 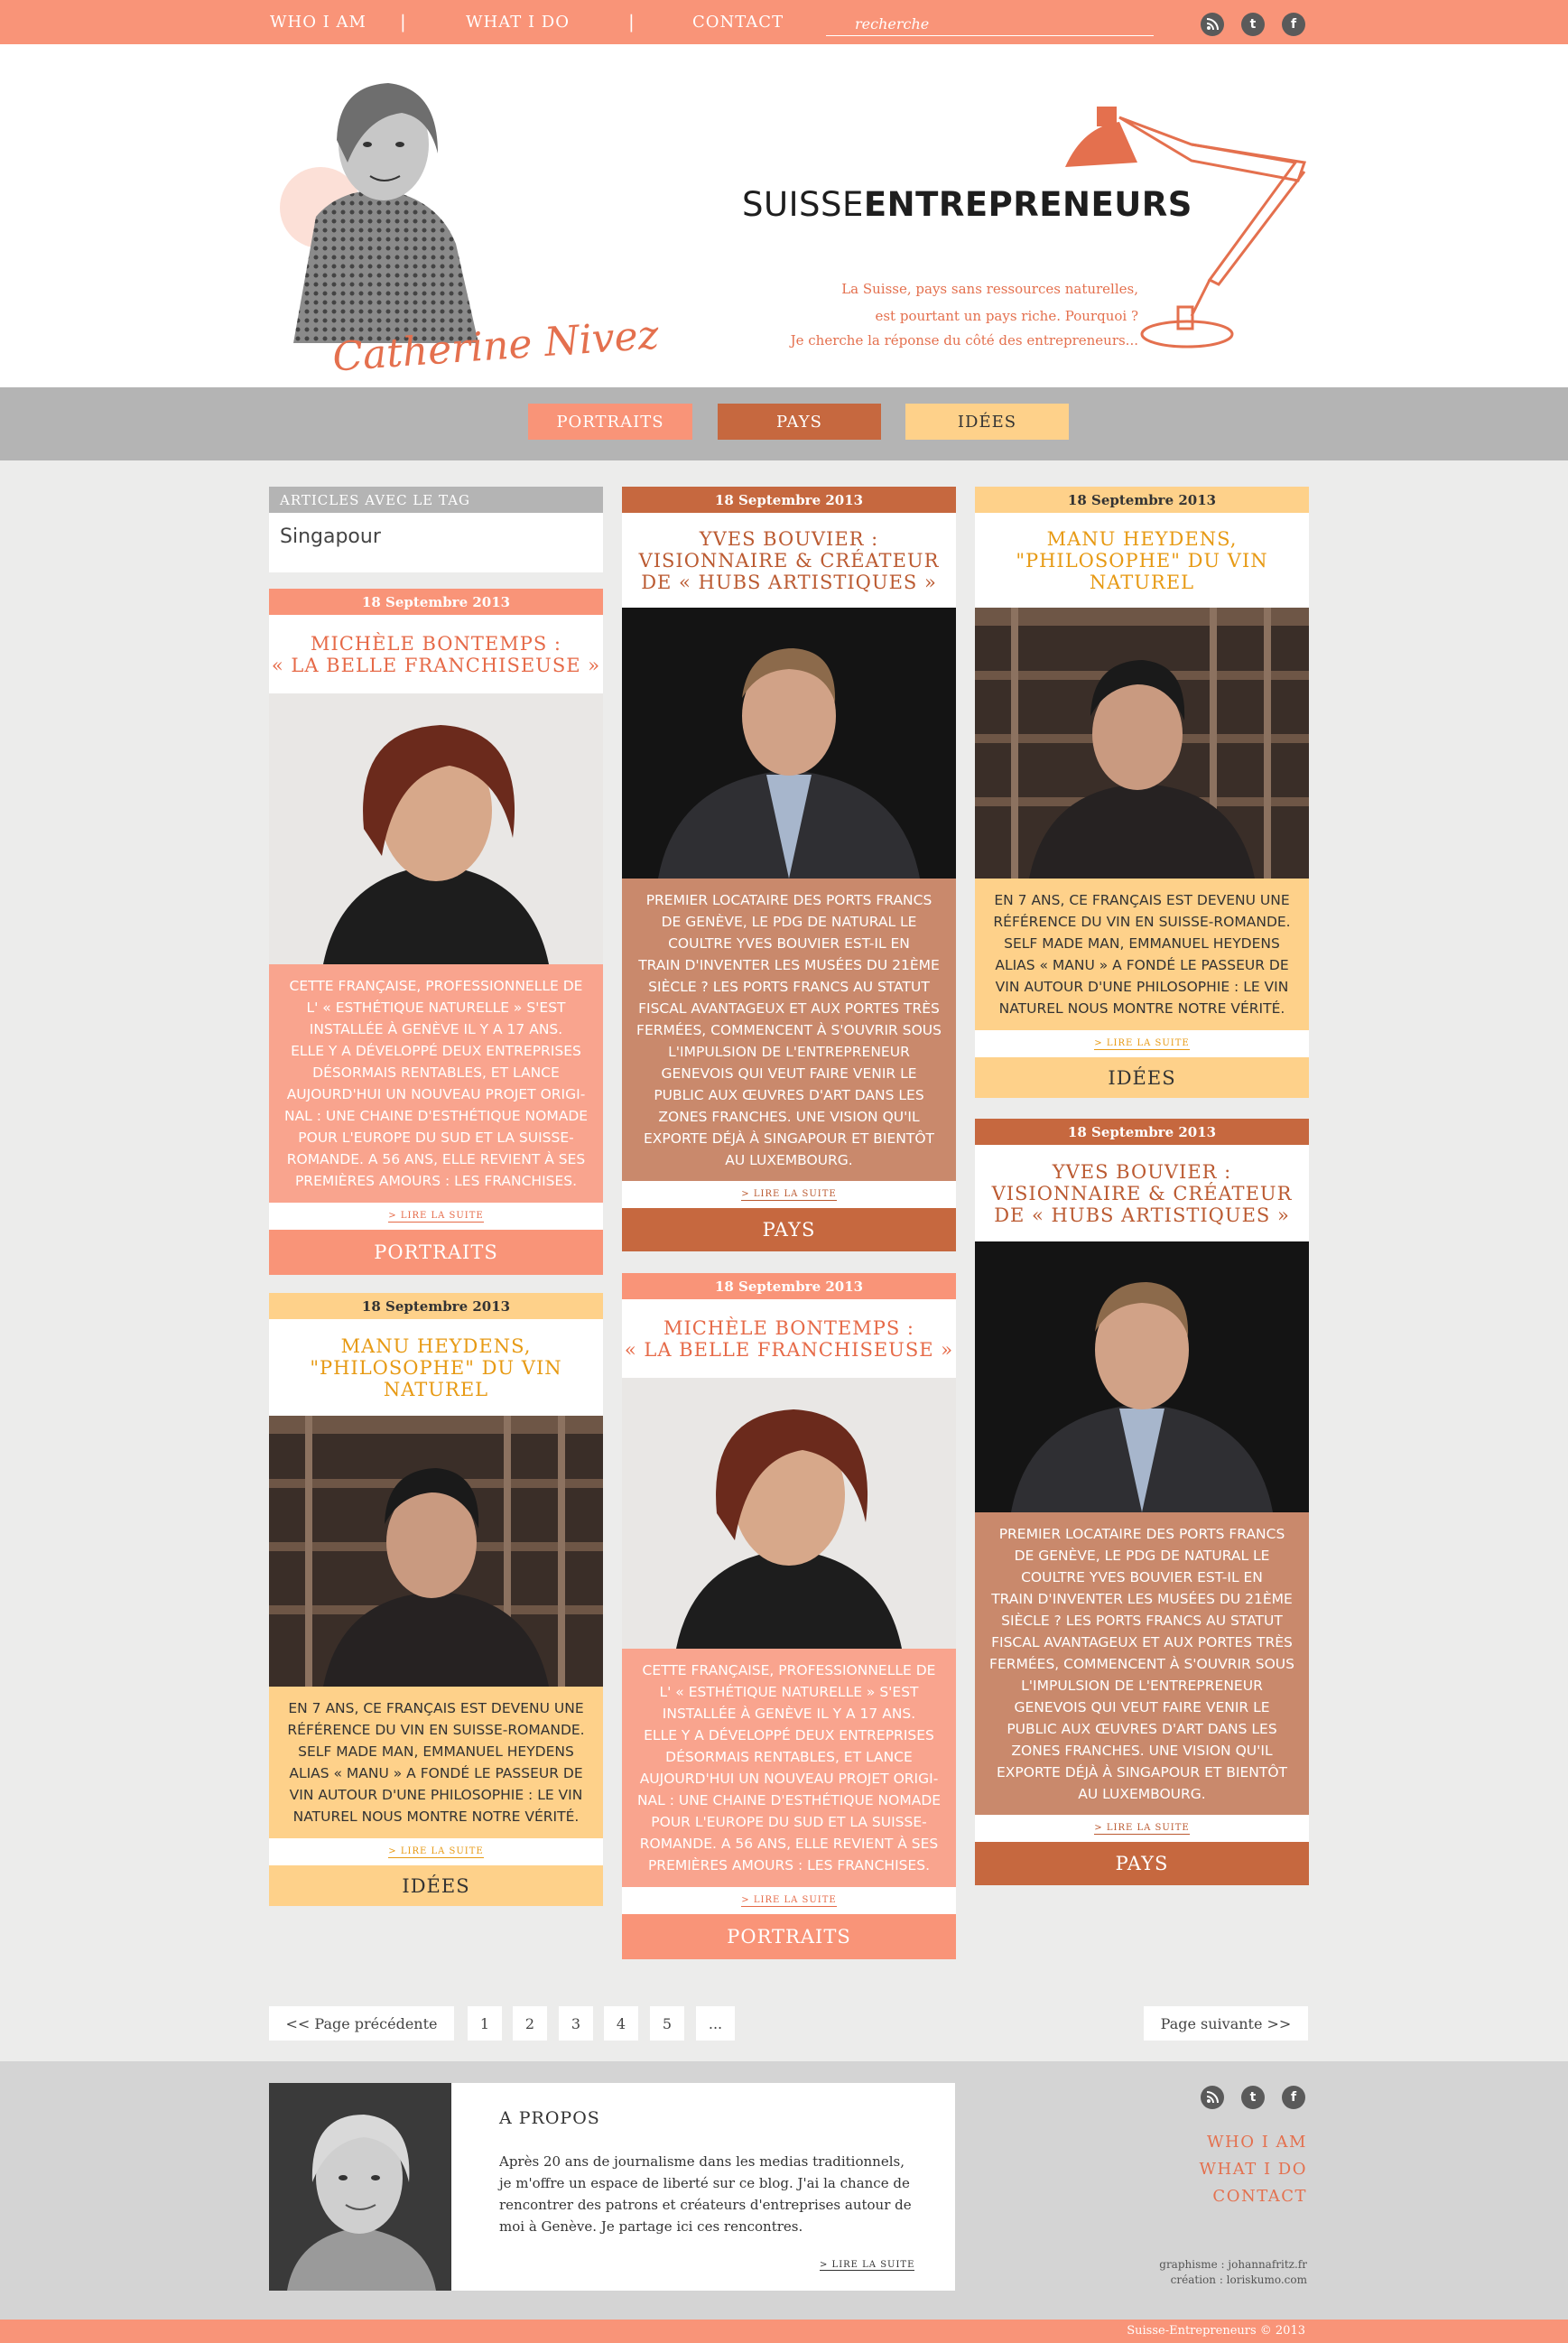 What do you see at coordinates (1142, 987) in the screenshot?
I see `excerpt-line: VIN AUTOUR D'UNE PHILOSOPHIE : LE VIN` at bounding box center [1142, 987].